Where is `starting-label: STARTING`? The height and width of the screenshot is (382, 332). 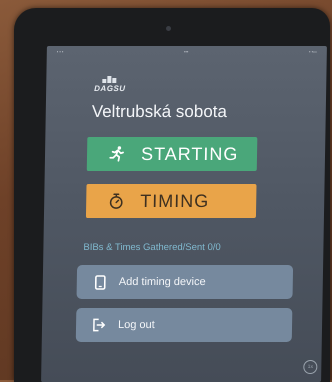 starting-label: STARTING is located at coordinates (190, 154).